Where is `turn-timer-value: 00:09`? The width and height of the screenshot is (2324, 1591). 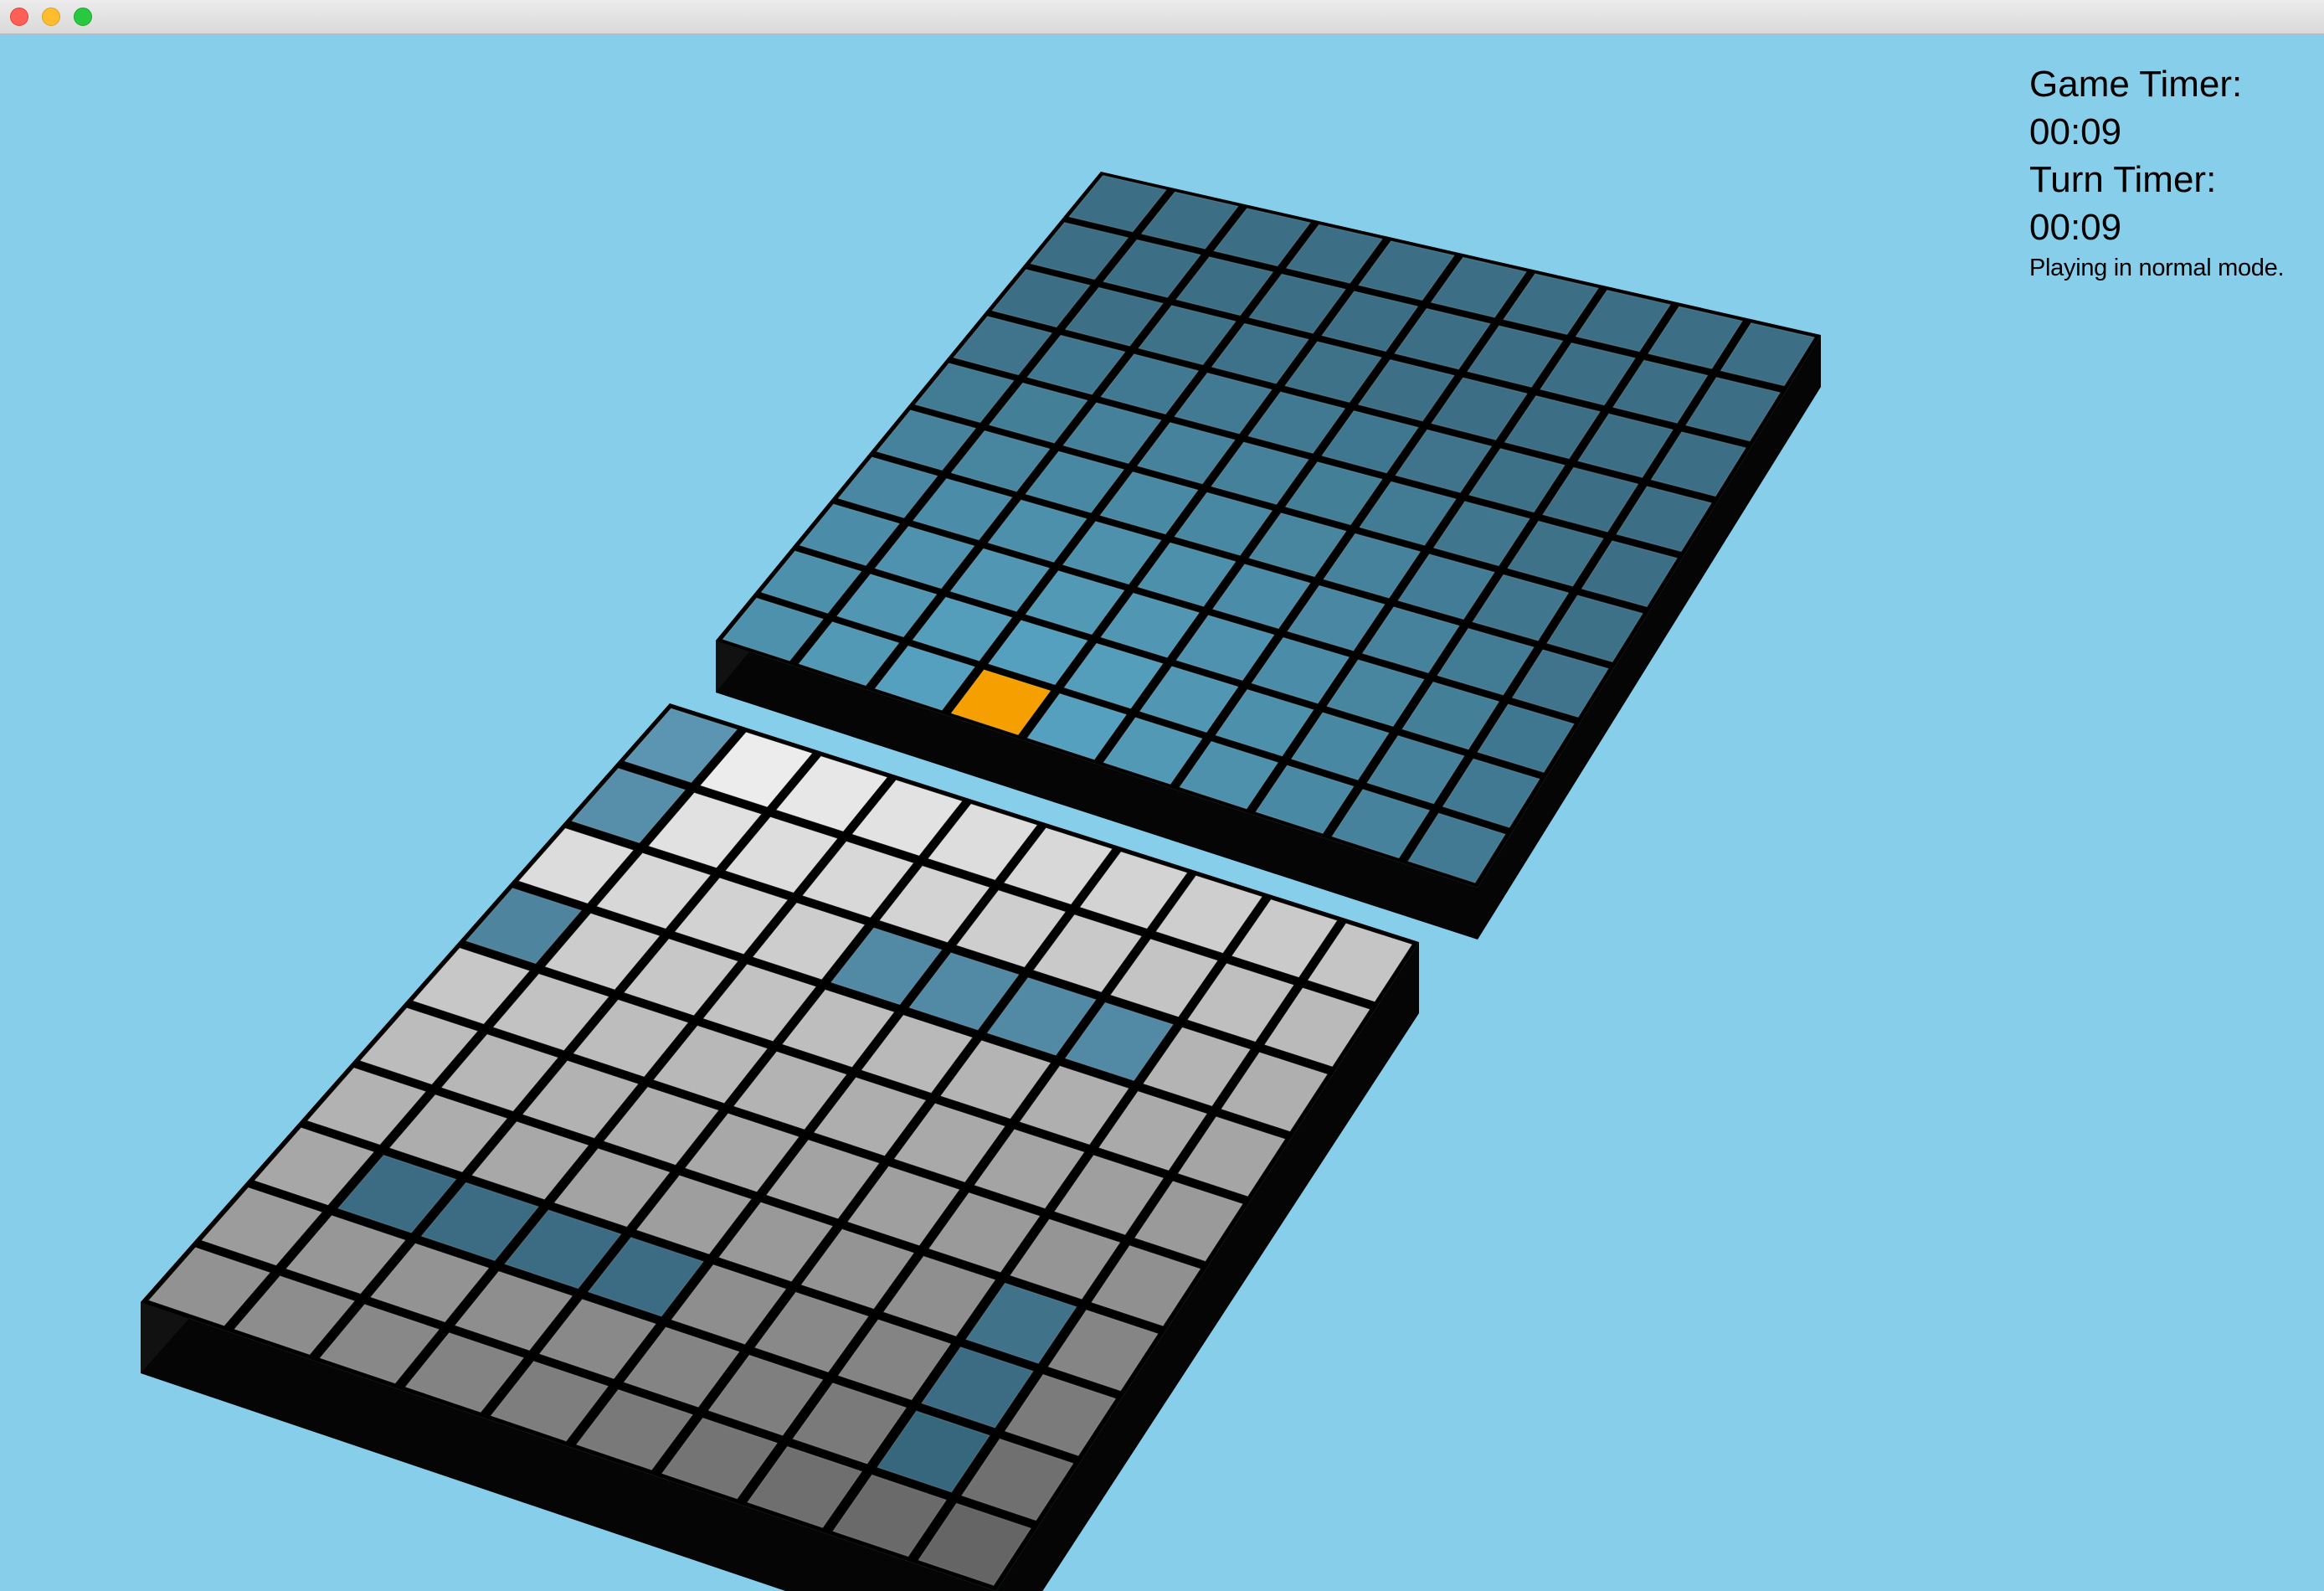
turn-timer-value: 00:09 is located at coordinates (2075, 227).